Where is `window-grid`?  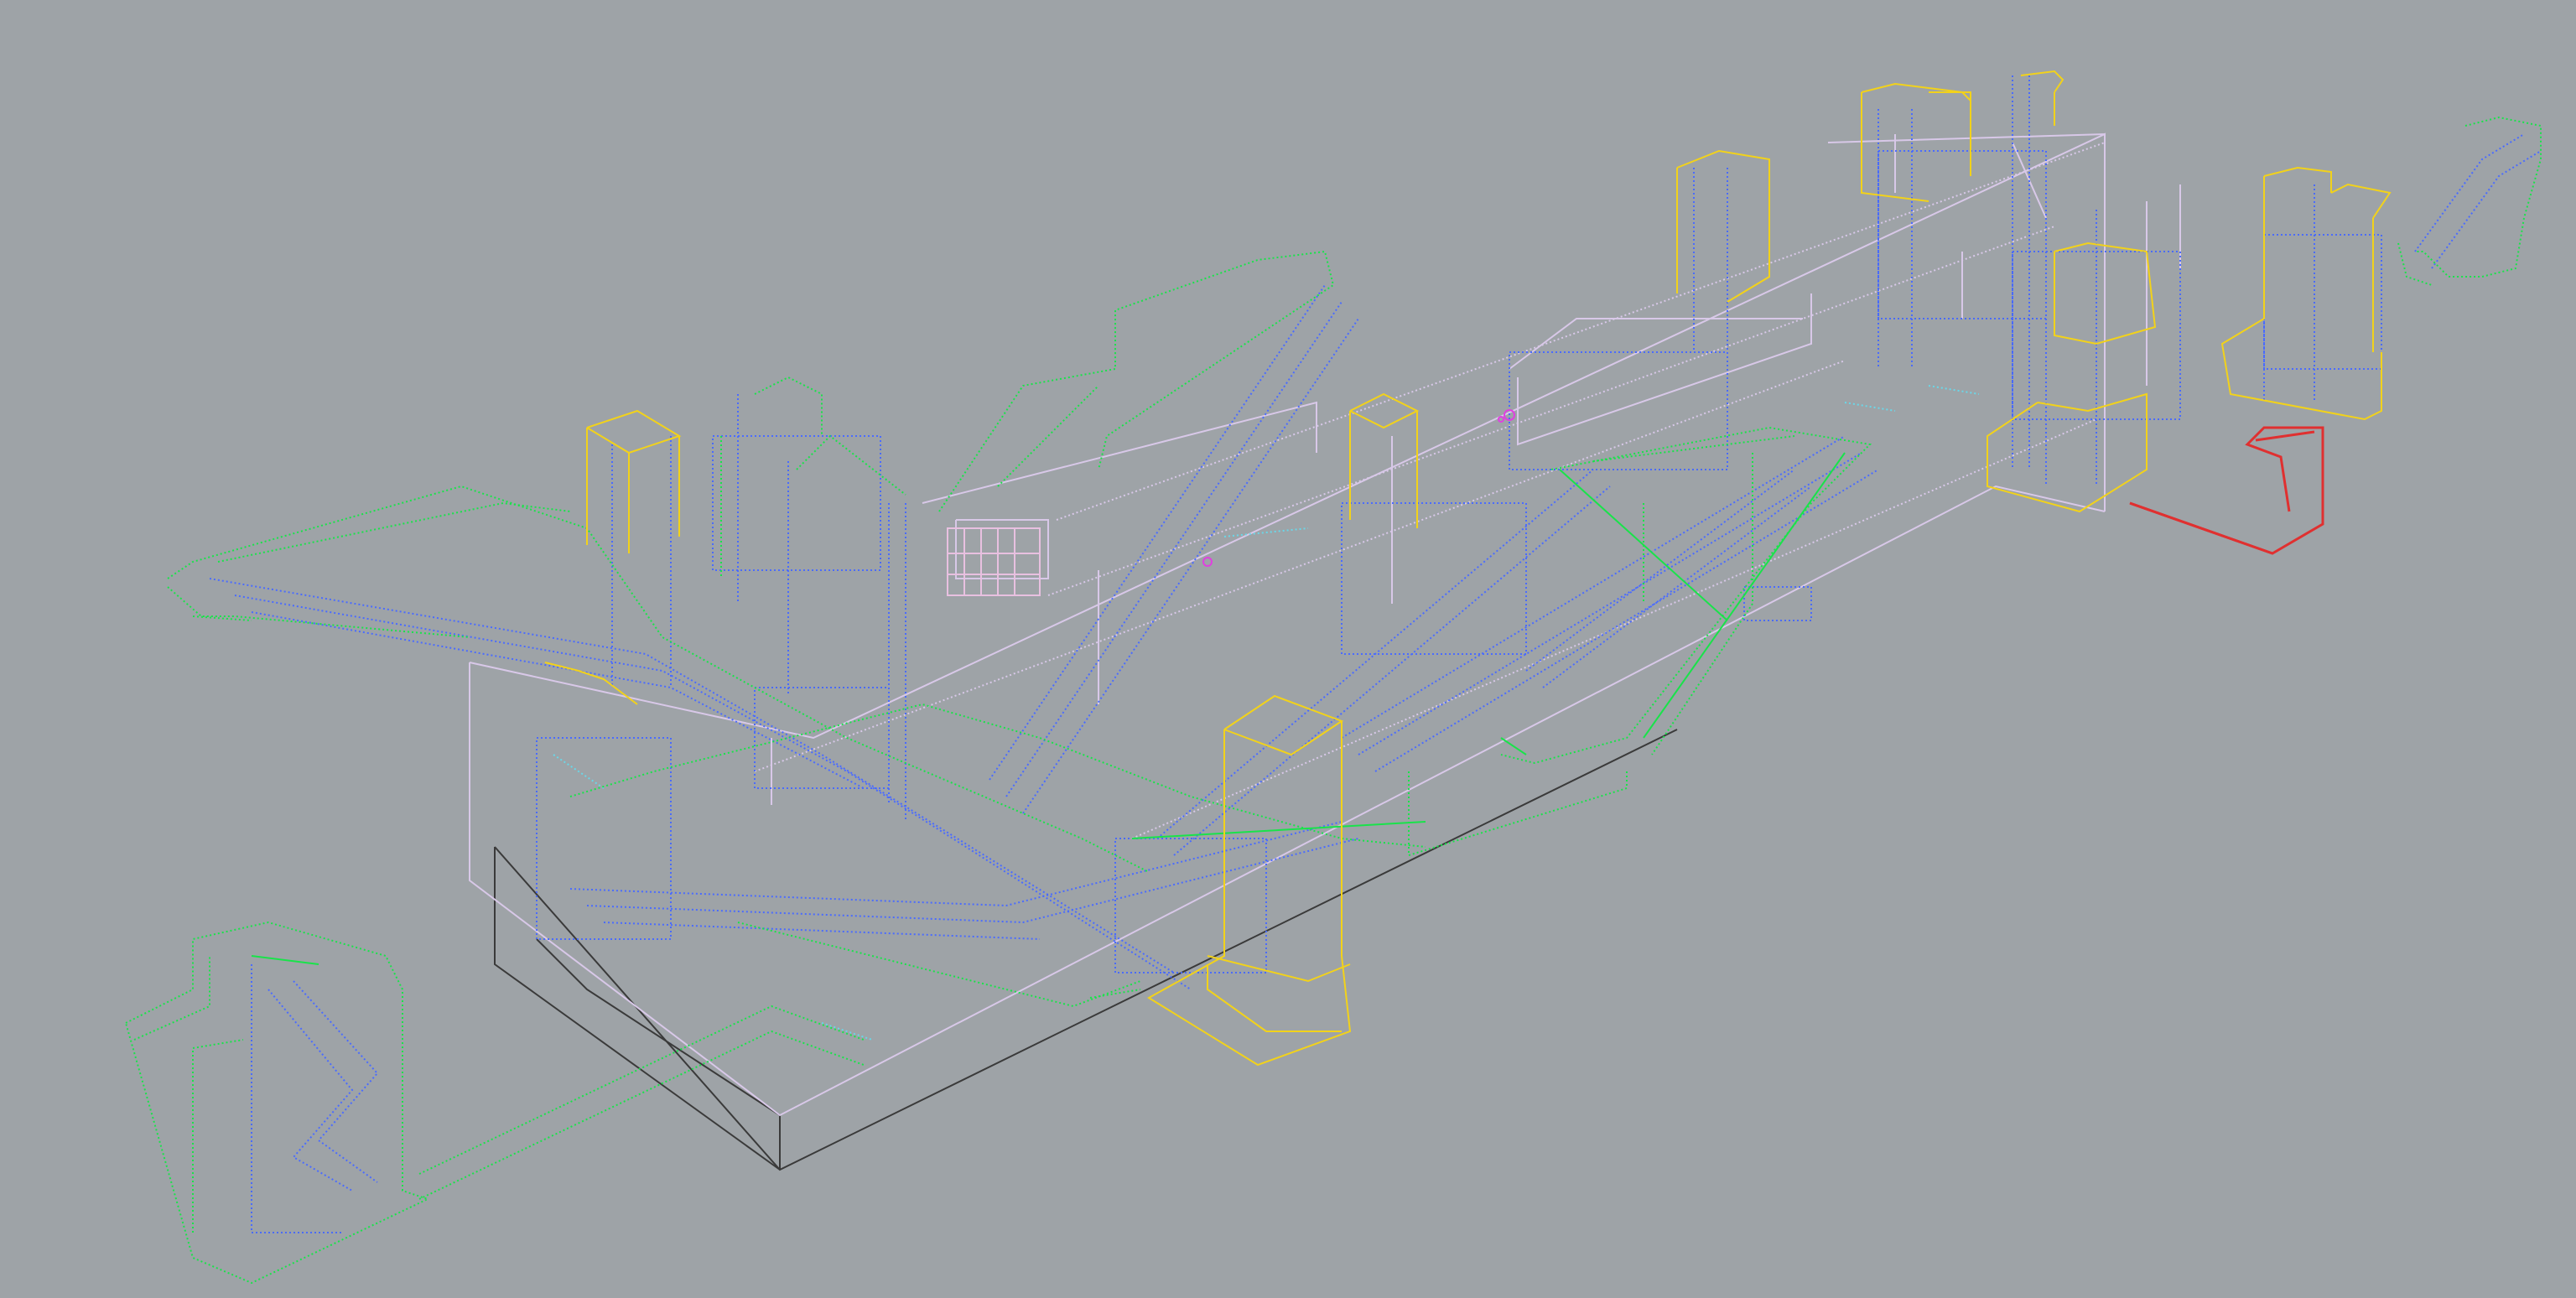 window-grid is located at coordinates (994, 562).